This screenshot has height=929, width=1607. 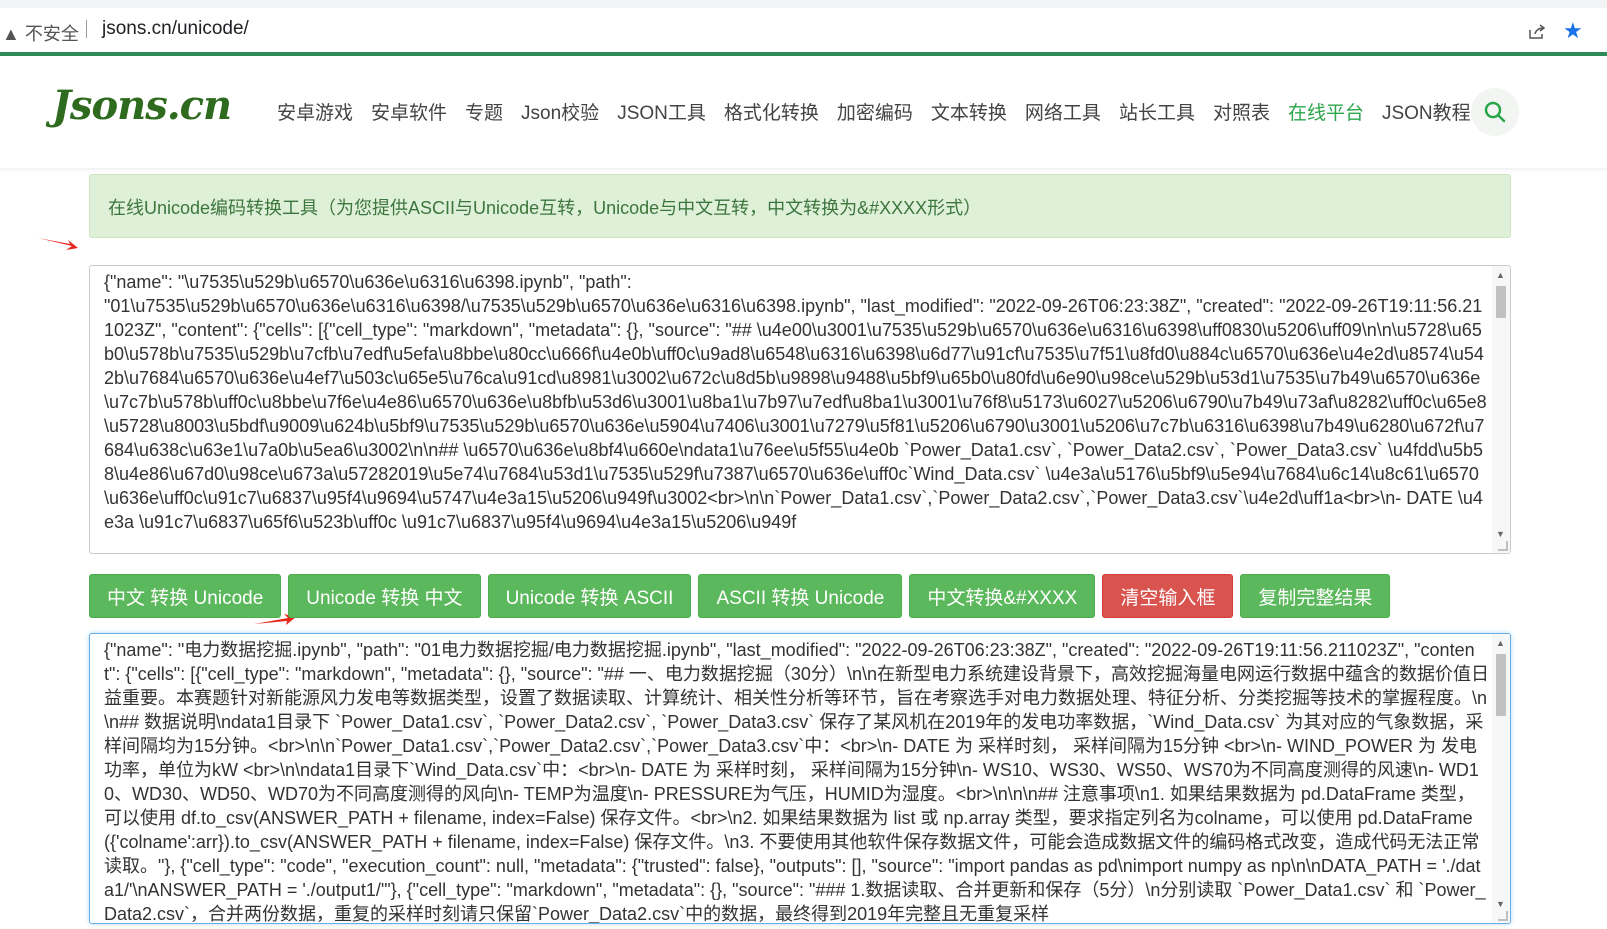 I want to click on clear-input-button: 清空输入框, so click(x=1168, y=596).